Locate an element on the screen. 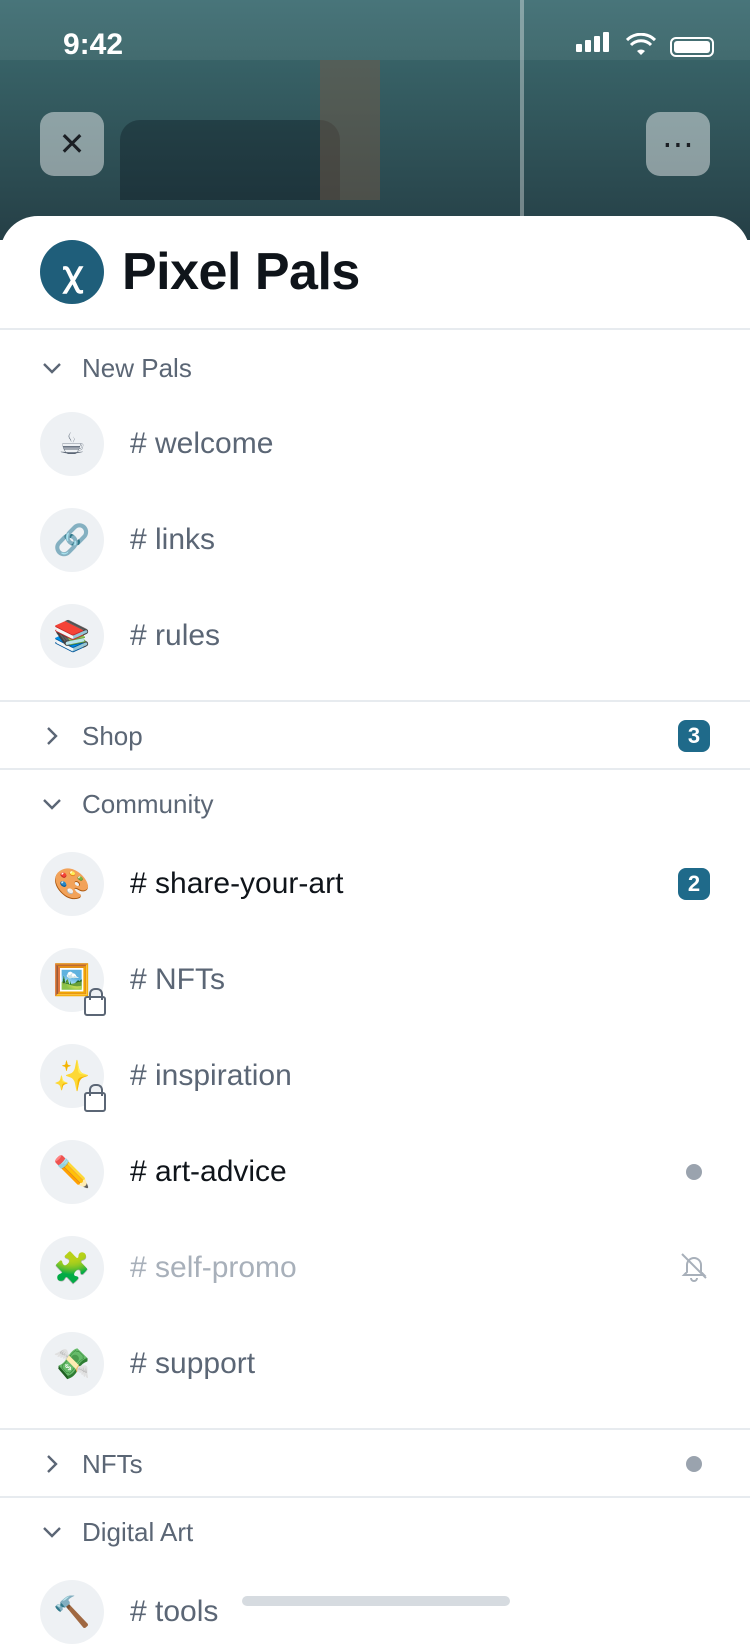  more-icon: ⋯ is located at coordinates (678, 144).